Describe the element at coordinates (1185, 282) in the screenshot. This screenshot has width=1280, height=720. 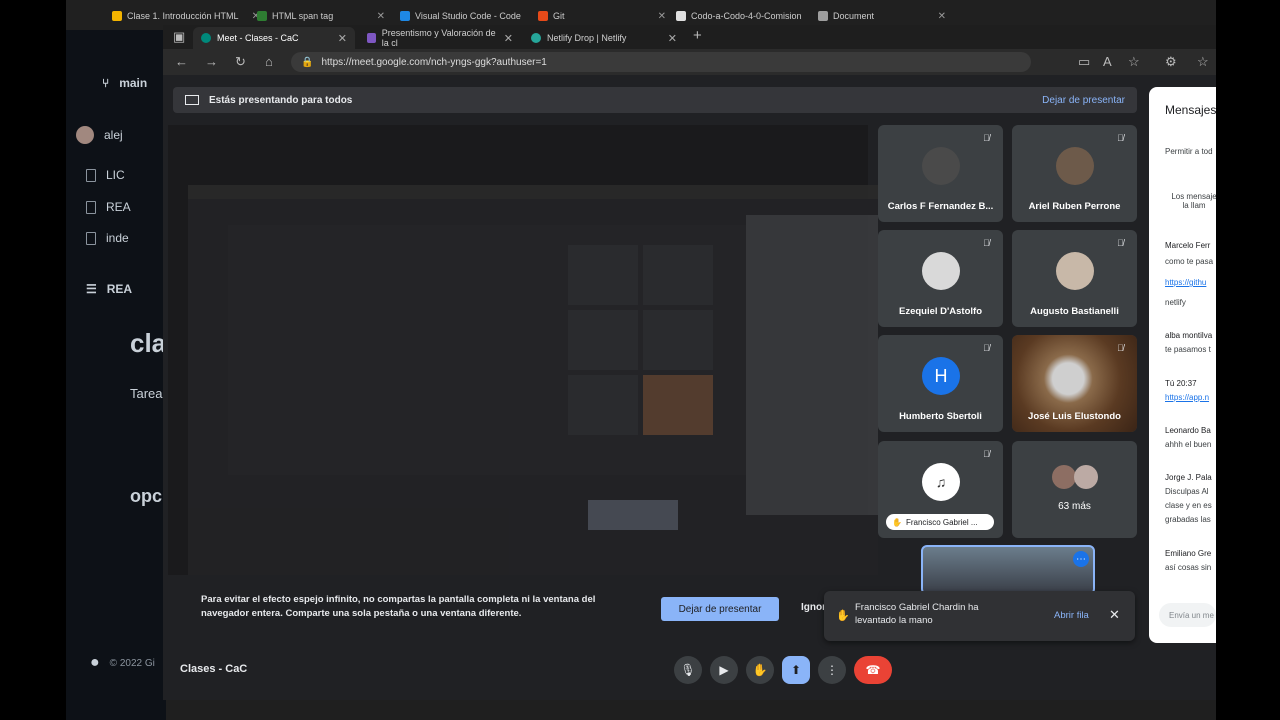
I see `message-link: https://githu` at that location.